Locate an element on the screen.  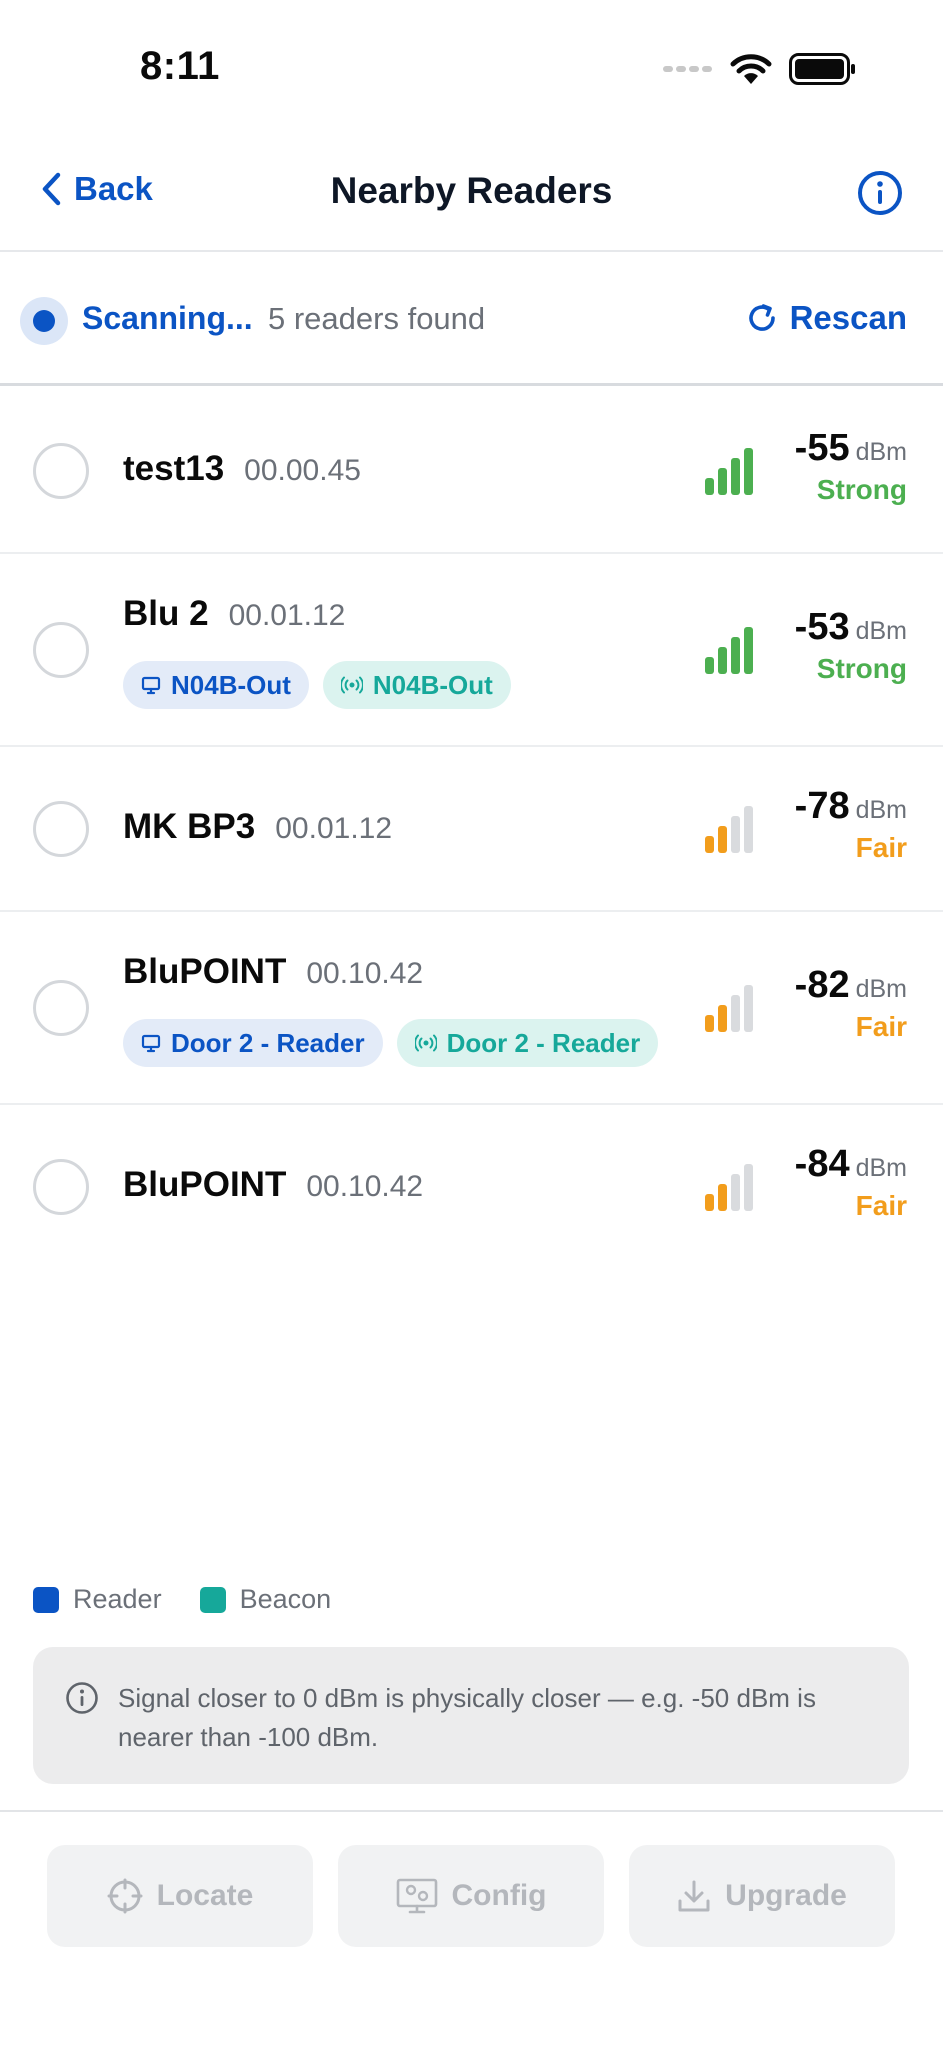
status-bar: 8:11 is located at coordinates (471, 70).